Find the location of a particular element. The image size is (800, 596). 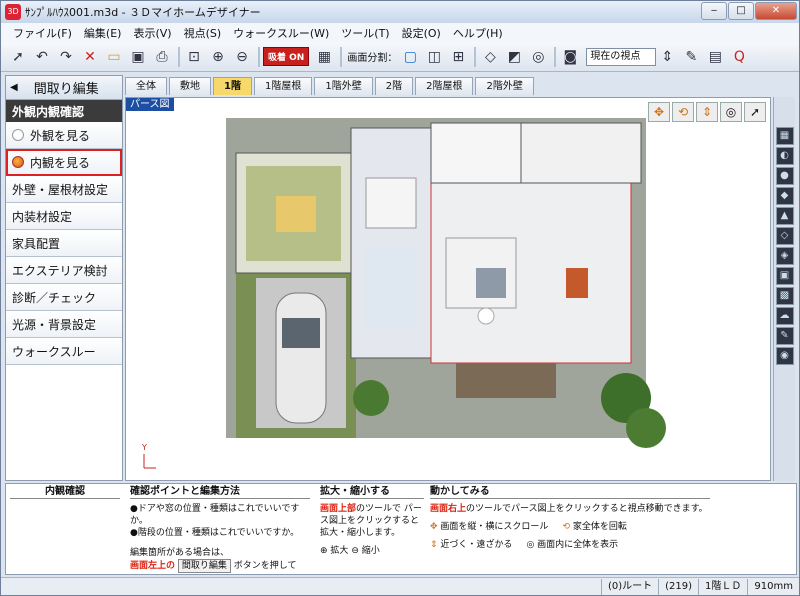

help-text: ボタンを押して is located at coordinates (265, 566).